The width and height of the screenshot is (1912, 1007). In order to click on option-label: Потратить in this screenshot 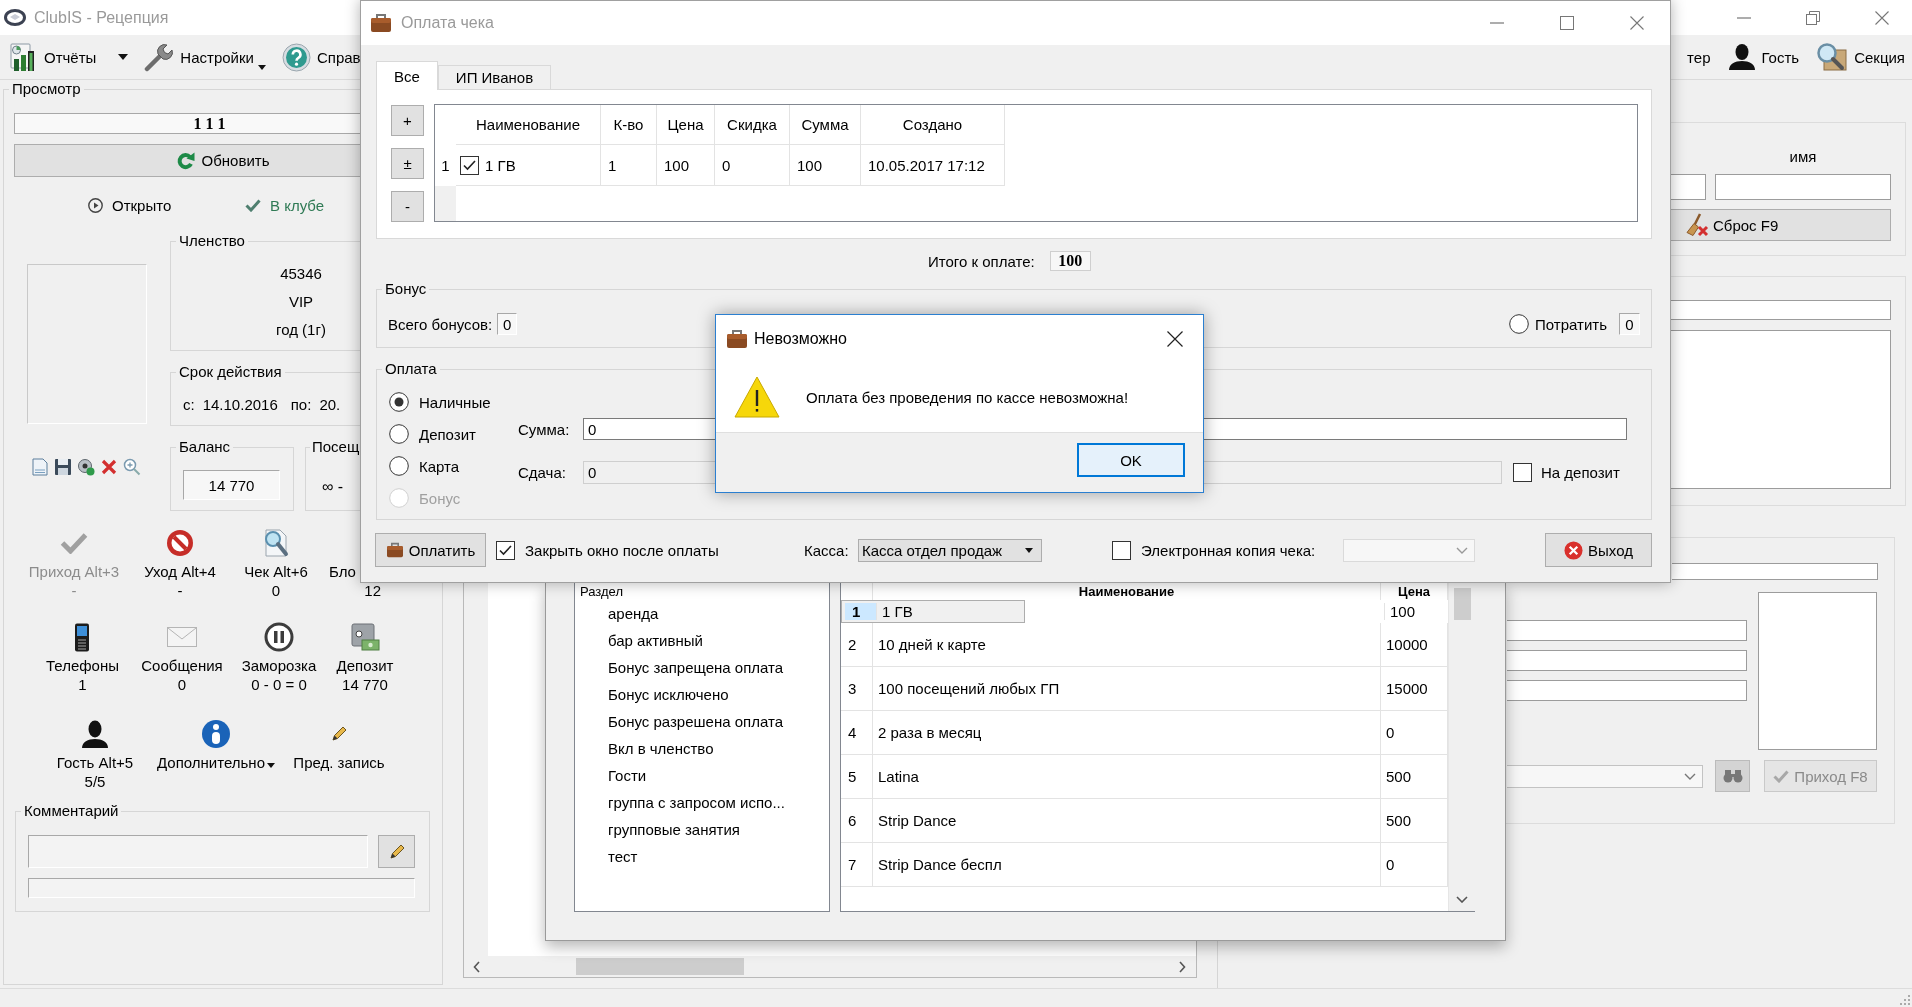, I will do `click(1571, 324)`.